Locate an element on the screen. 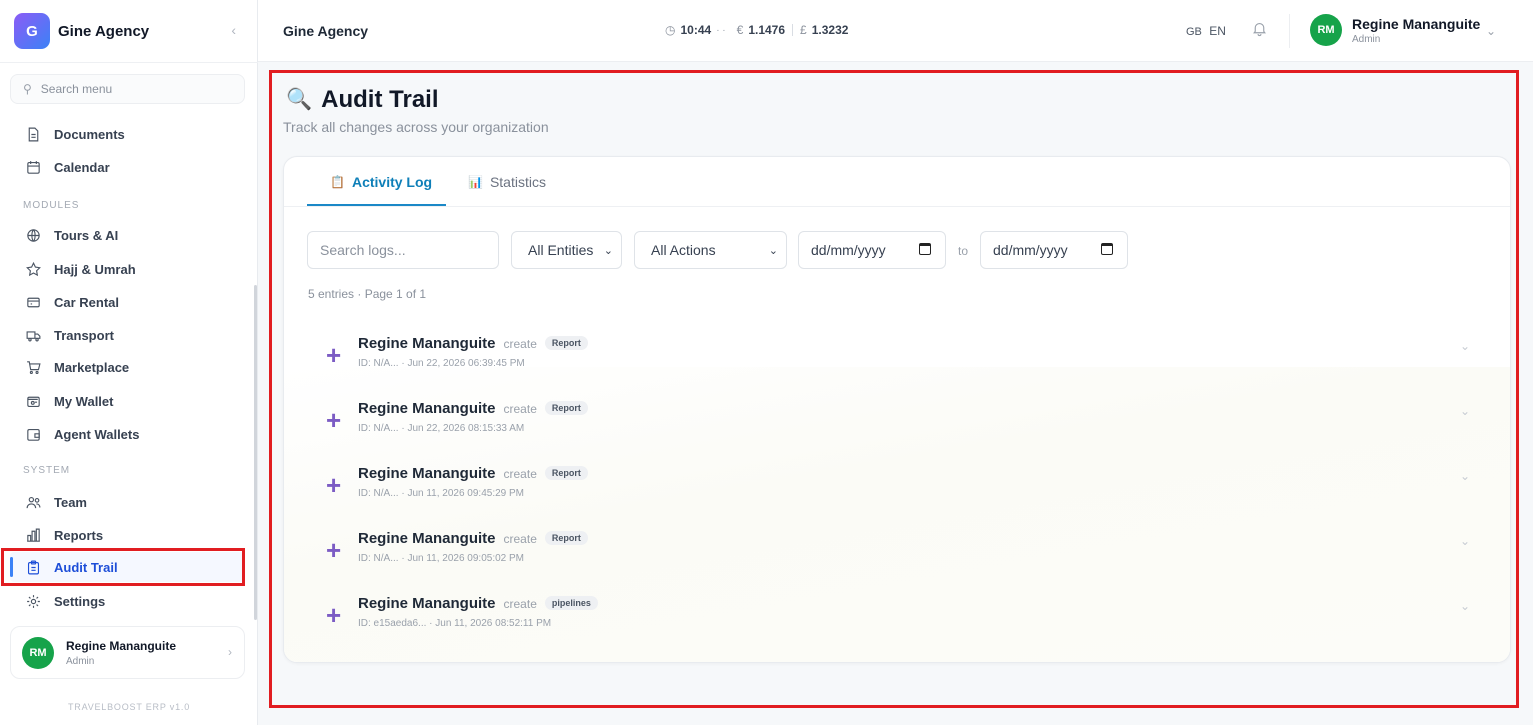  sidebar-item-label: Tours & AI is located at coordinates (86, 235).